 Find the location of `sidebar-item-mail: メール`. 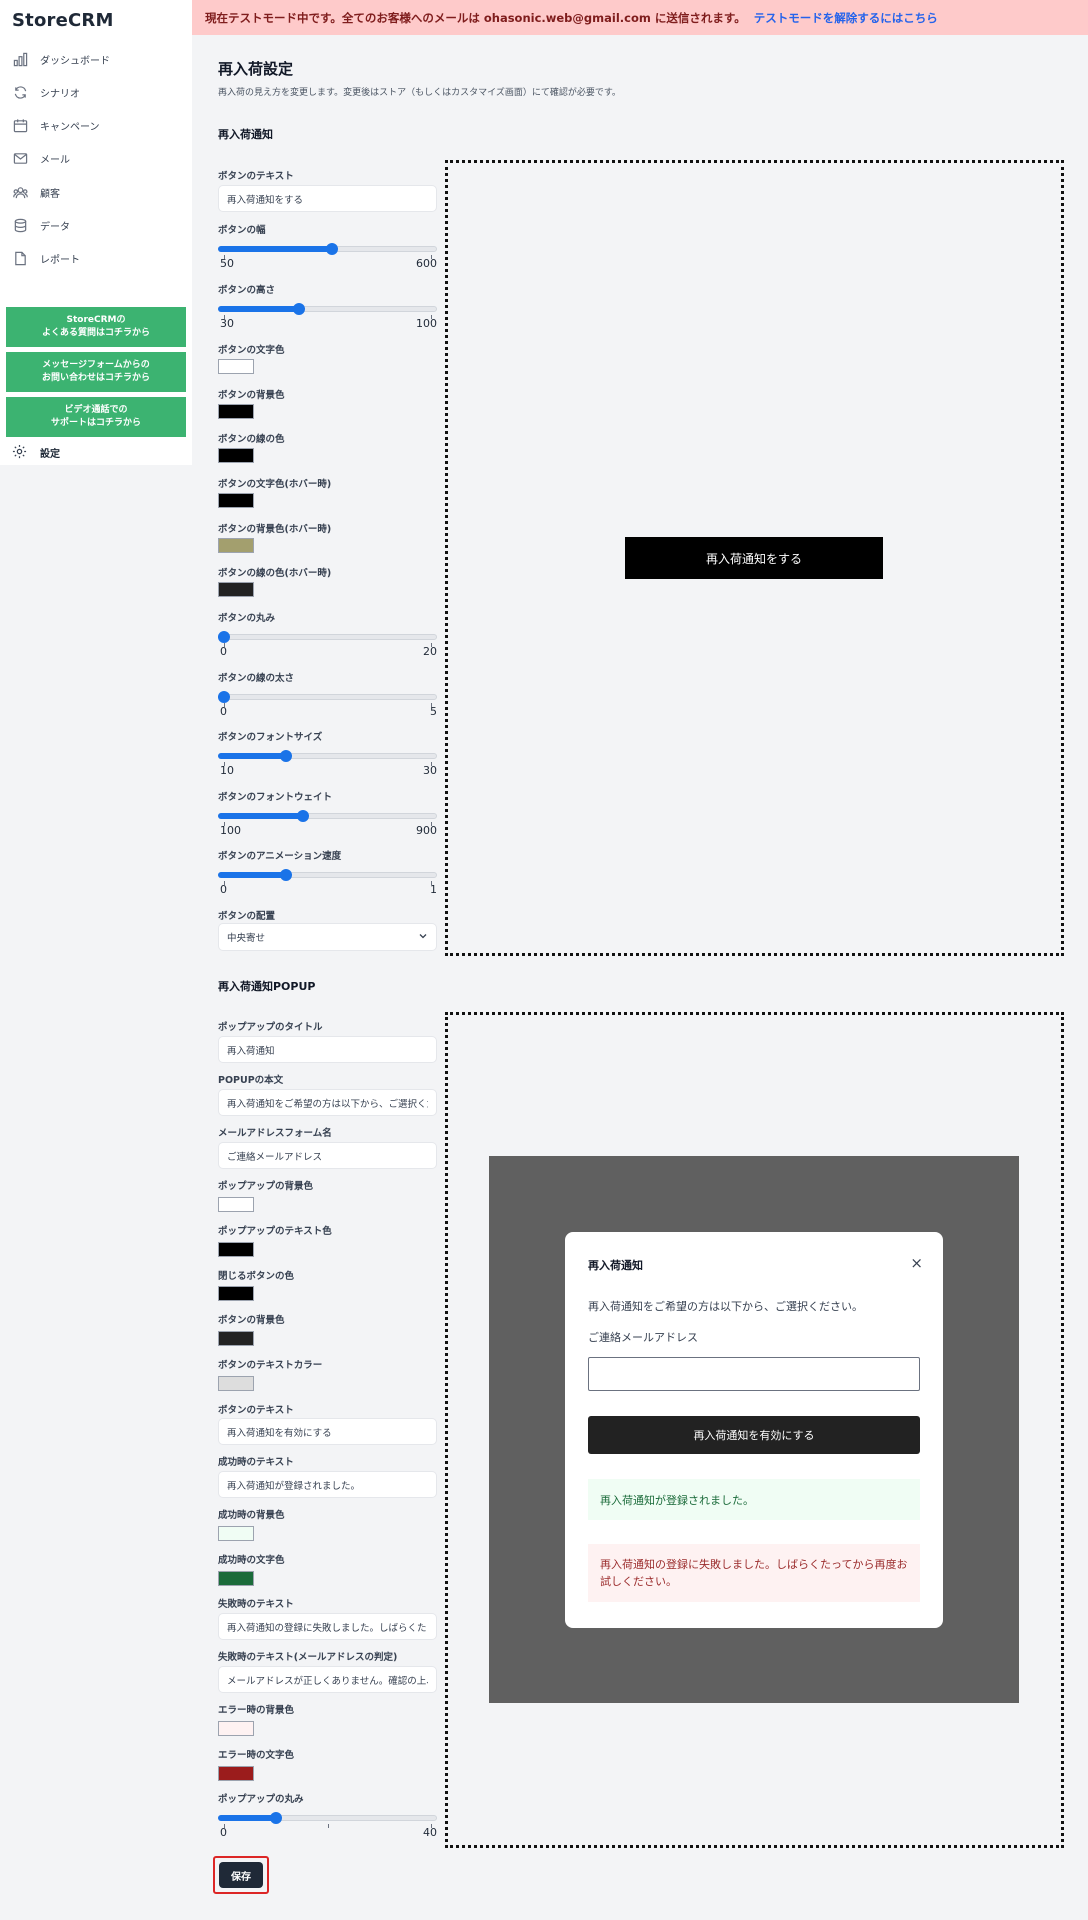

sidebar-item-mail: メール is located at coordinates (41, 158).